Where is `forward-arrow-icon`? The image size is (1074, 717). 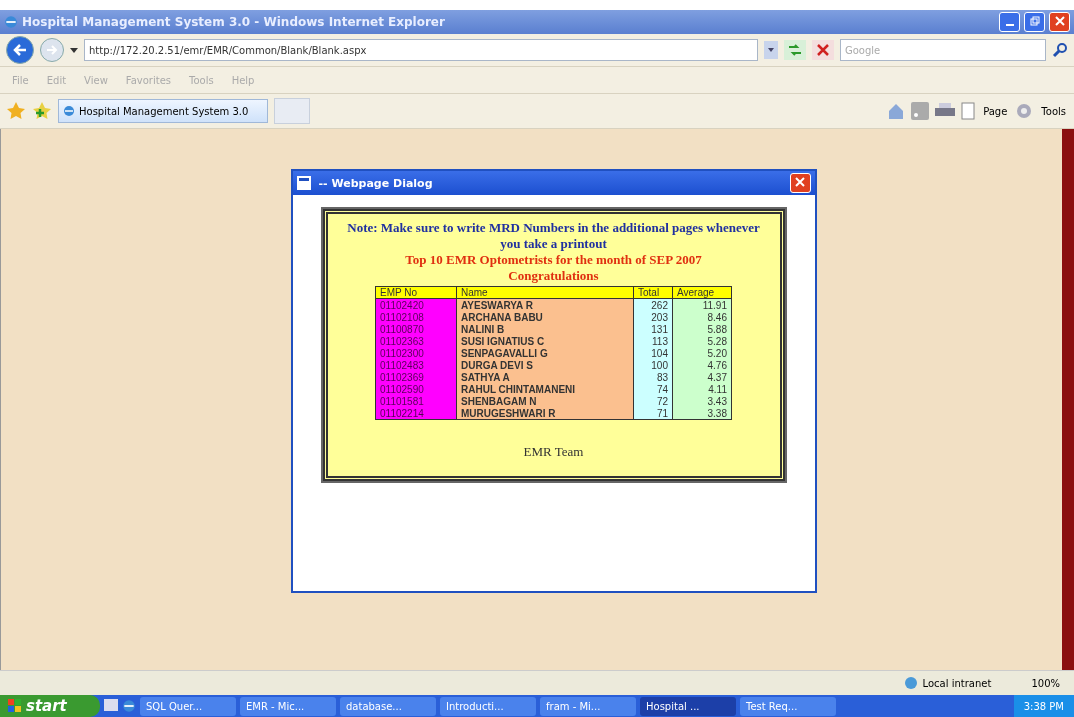 forward-arrow-icon is located at coordinates (52, 50).